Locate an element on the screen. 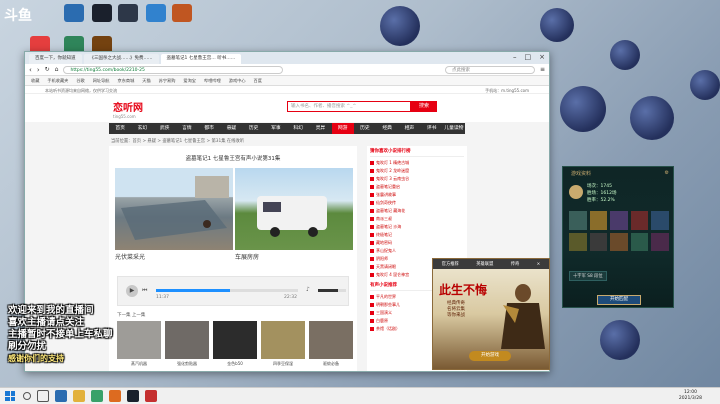  sidebar-item: 鬼吹灯 1 精绝古城 is located at coordinates (417, 163).